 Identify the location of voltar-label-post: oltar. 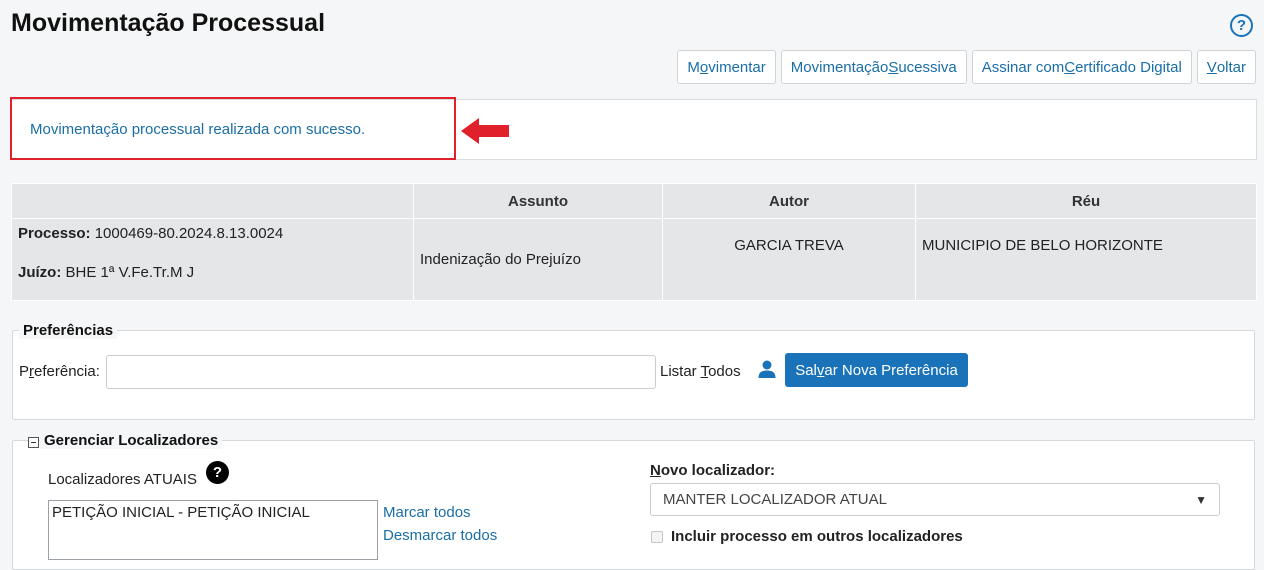
(1231, 67).